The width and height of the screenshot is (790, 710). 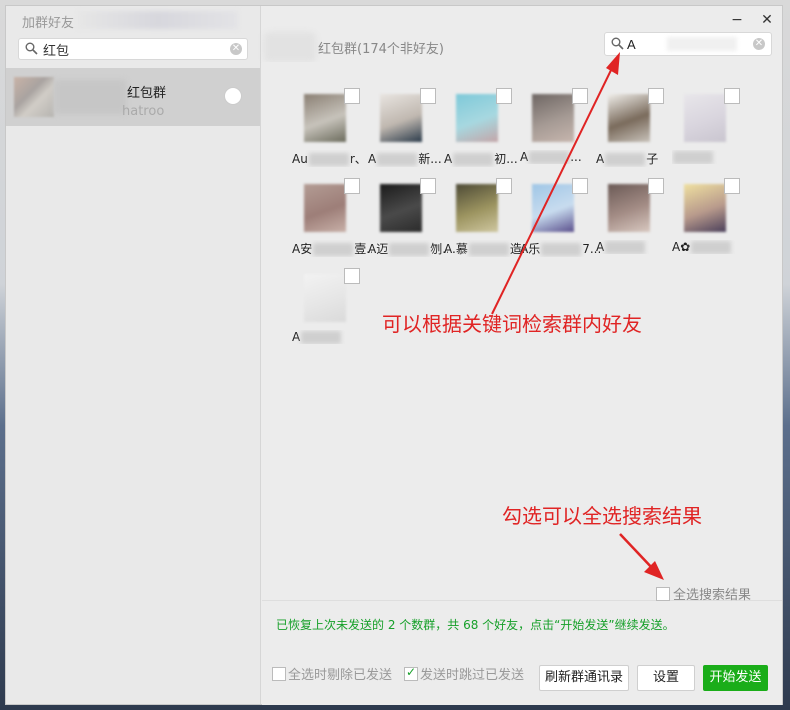 What do you see at coordinates (279, 674) in the screenshot?
I see `remove-sent-checkbox` at bounding box center [279, 674].